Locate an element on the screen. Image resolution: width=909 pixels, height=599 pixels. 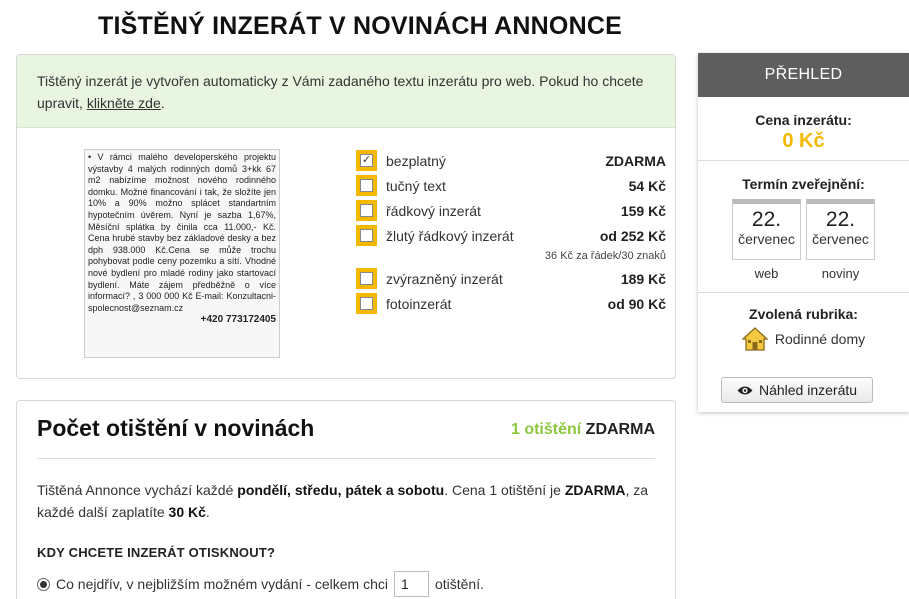
when-title: KDY CHCETE INZERÁT OTISKNOUT? is located at coordinates (156, 552).